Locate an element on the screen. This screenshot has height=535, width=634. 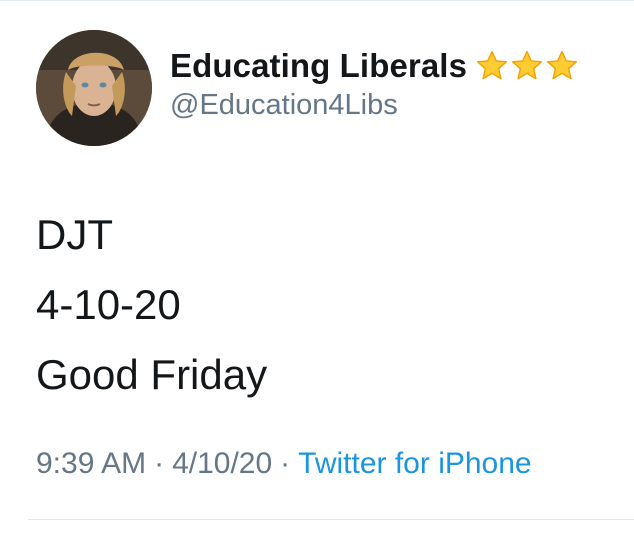
user-handle: @Education4Libs is located at coordinates (374, 105).